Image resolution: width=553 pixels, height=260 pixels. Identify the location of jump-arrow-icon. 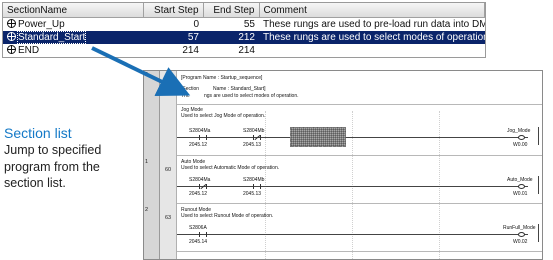
(141, 71).